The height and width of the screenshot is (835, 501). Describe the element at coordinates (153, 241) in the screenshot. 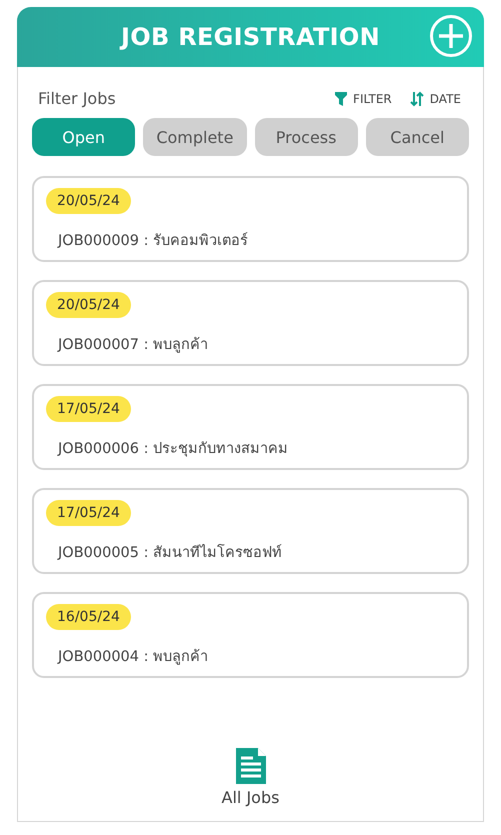

I see `job-title: JOB000009 : รับคอมพิวเตอร์` at that location.